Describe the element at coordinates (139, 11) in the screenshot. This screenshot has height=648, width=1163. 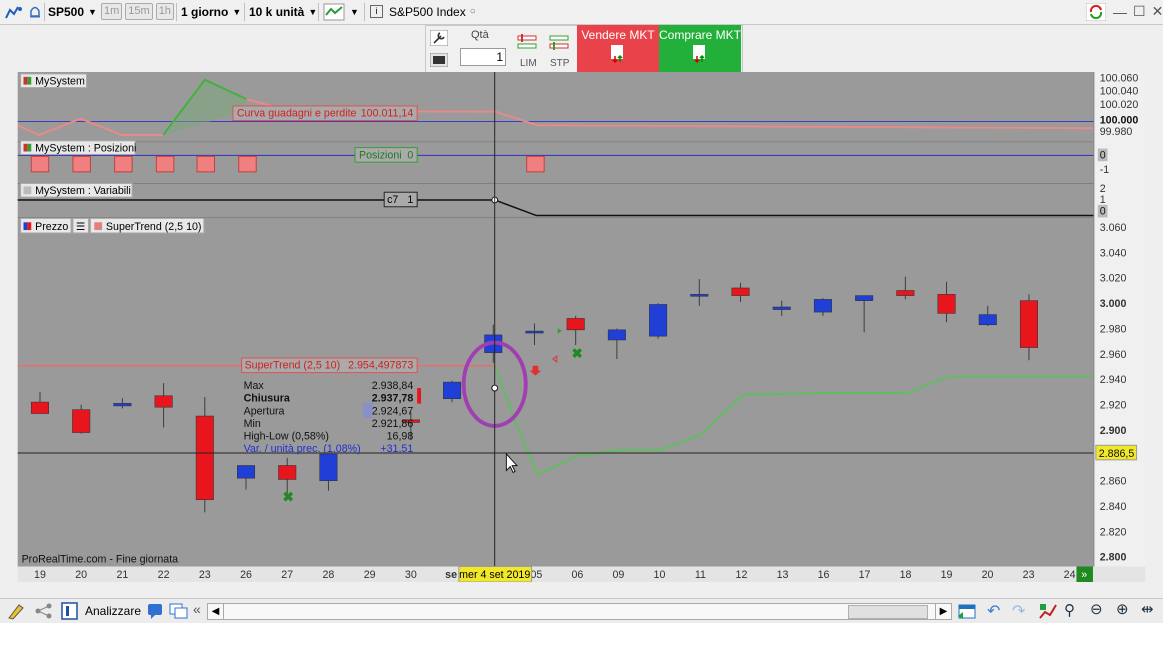
I see `timeframe-15m-button: 15m` at that location.